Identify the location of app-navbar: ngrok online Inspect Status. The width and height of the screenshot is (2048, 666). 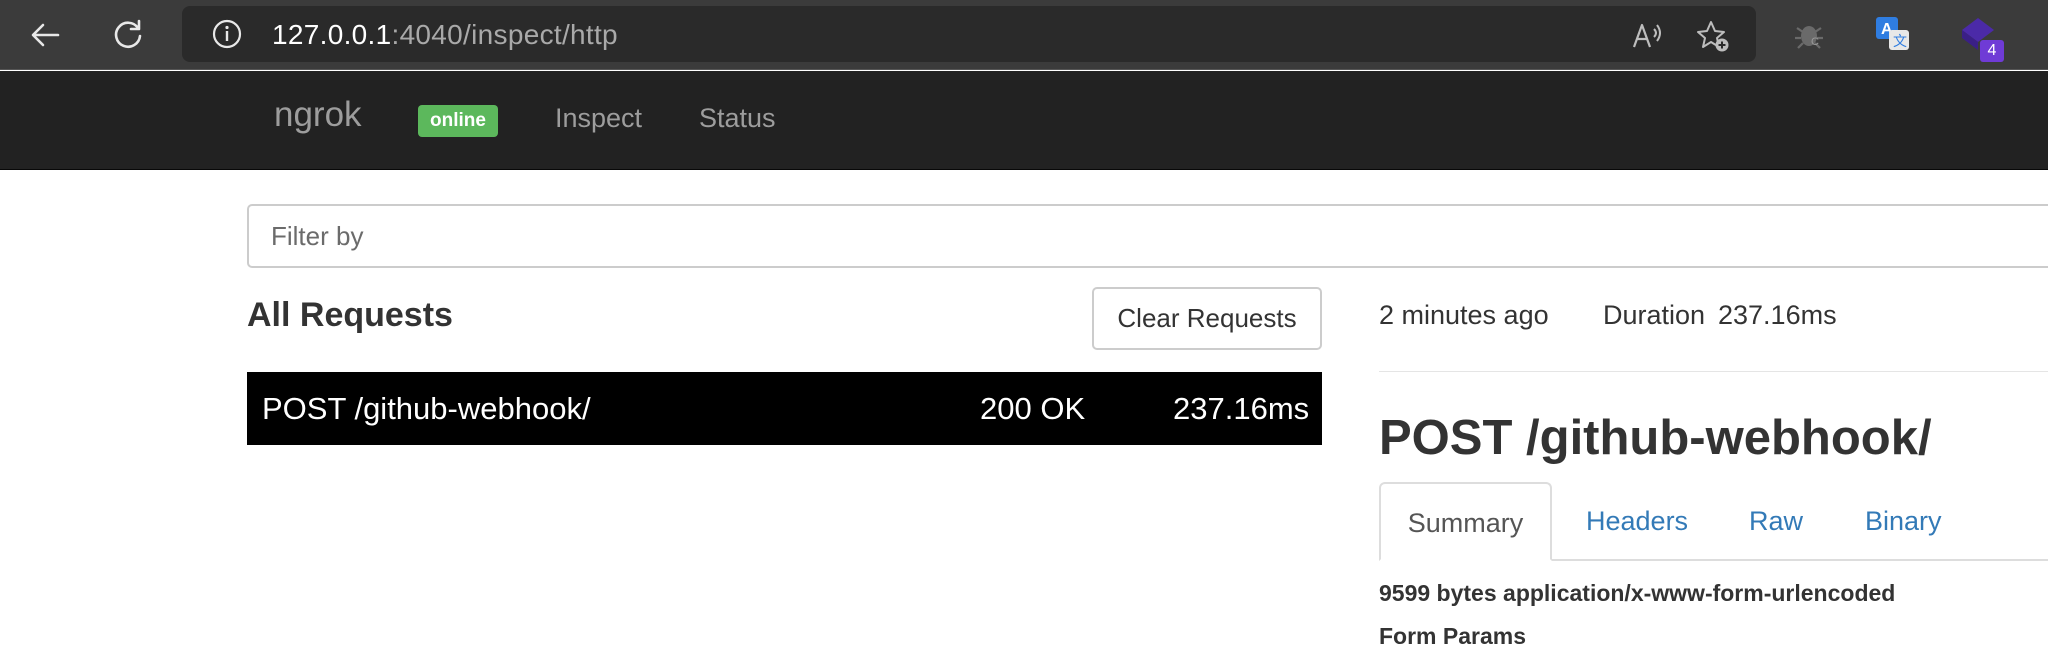
(1024, 120).